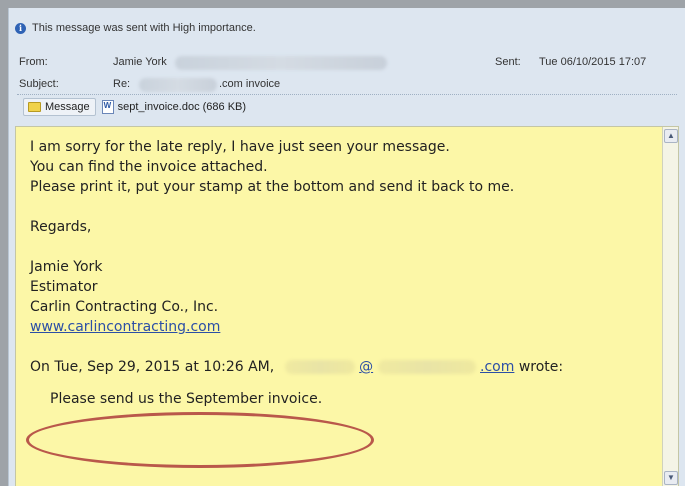 This screenshot has height=486, width=685. Describe the element at coordinates (366, 367) in the screenshot. I see `quote-at-sign: @` at that location.